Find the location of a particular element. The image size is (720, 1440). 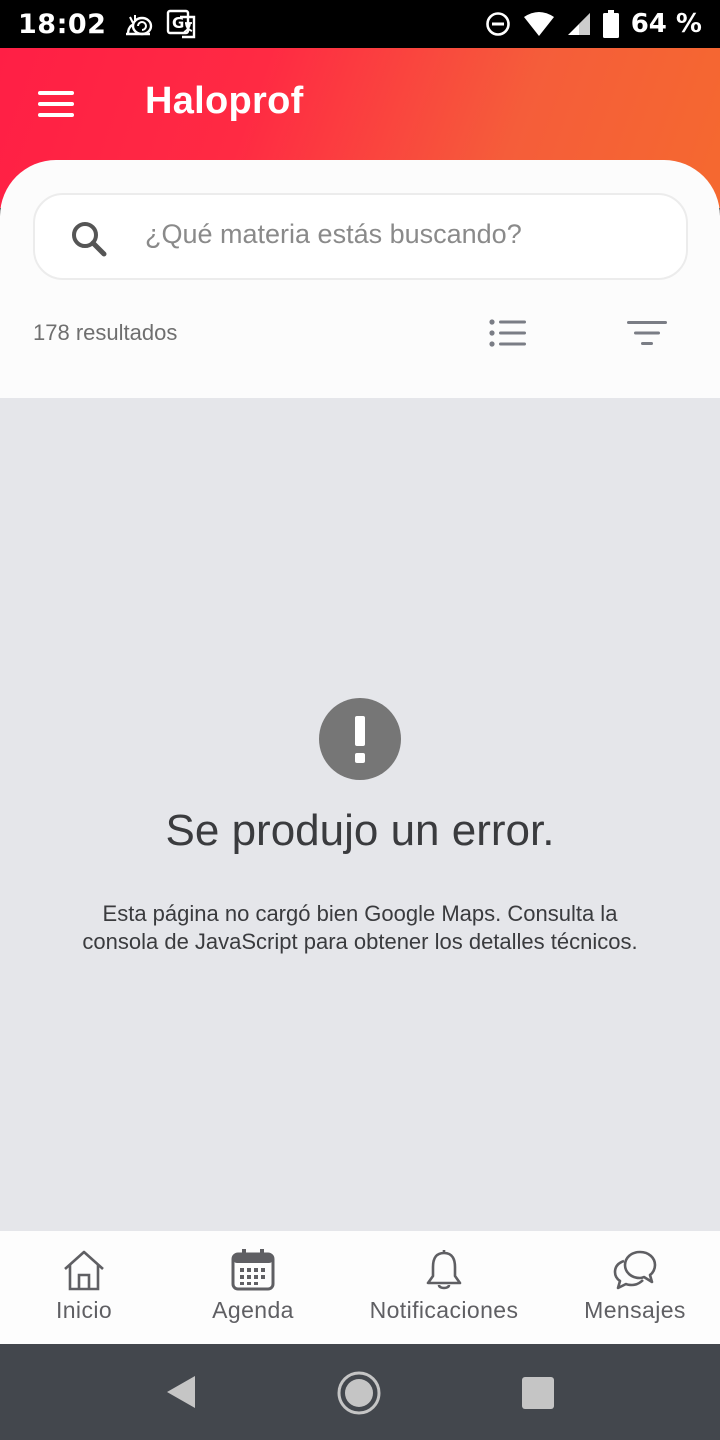

search-placeholder: ¿Qué materia estás buscando? is located at coordinates (333, 234).